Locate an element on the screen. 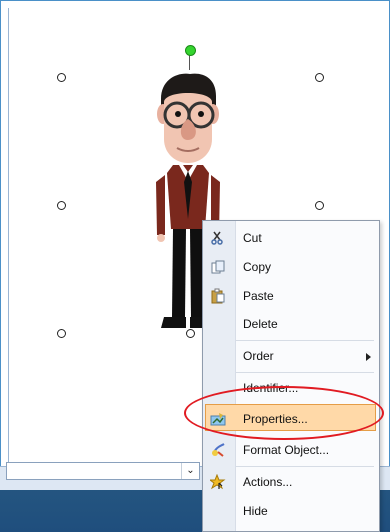 The height and width of the screenshot is (532, 390). rotation-handle is located at coordinates (190, 50).